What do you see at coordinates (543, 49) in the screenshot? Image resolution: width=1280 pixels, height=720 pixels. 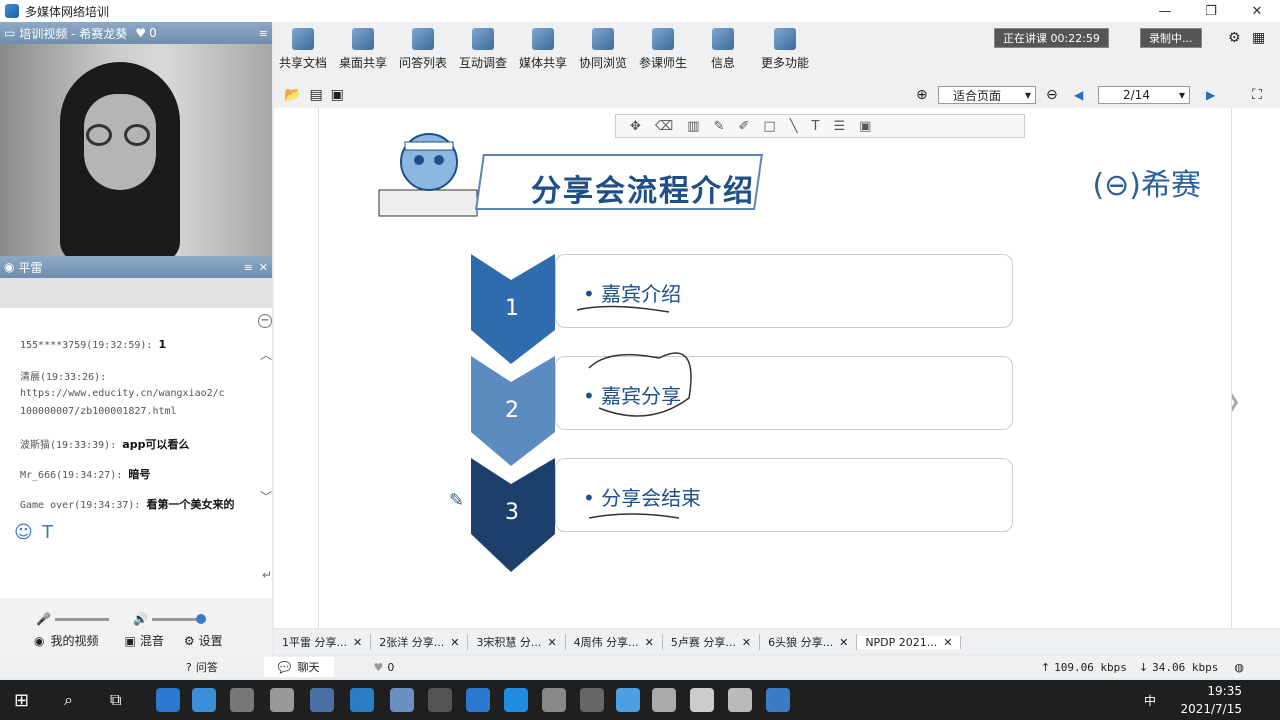 I see `media-share-tool: 媒体共享` at bounding box center [543, 49].